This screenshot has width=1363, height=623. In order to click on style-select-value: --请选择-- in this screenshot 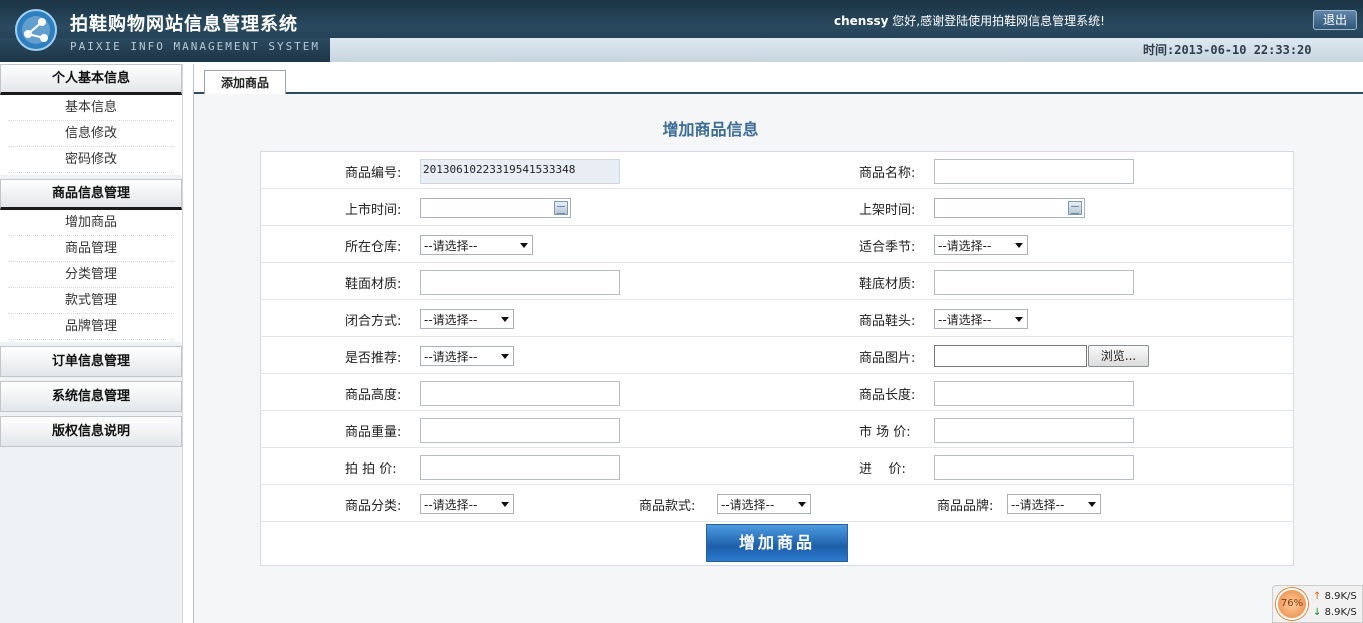, I will do `click(748, 505)`.